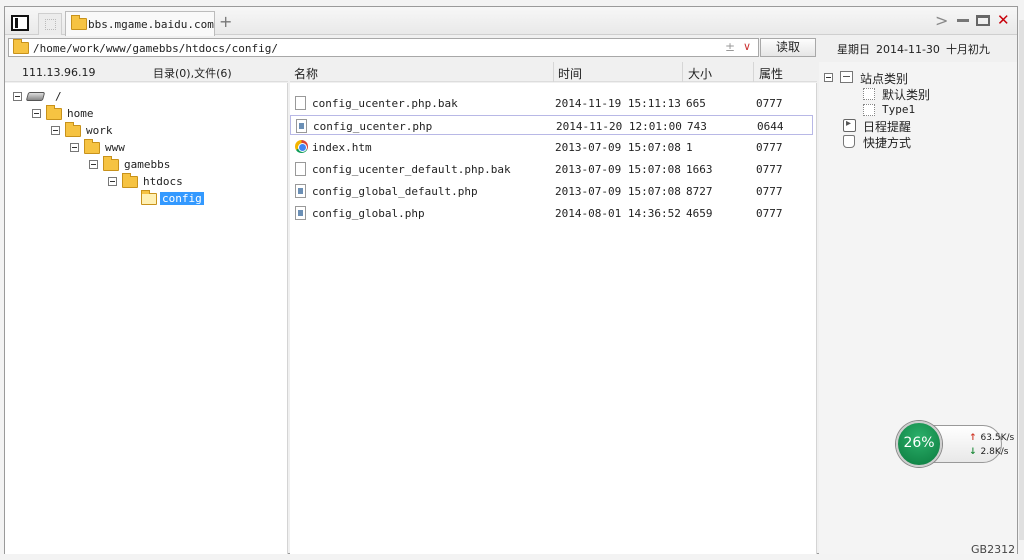 The image size is (1024, 560). I want to click on tree-node-label: config, so click(182, 198).